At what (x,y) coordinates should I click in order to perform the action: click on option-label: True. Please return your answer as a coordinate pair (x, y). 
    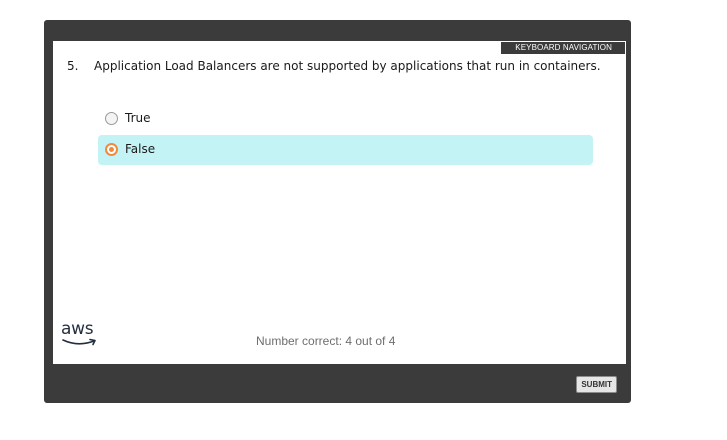
    Looking at the image, I should click on (138, 118).